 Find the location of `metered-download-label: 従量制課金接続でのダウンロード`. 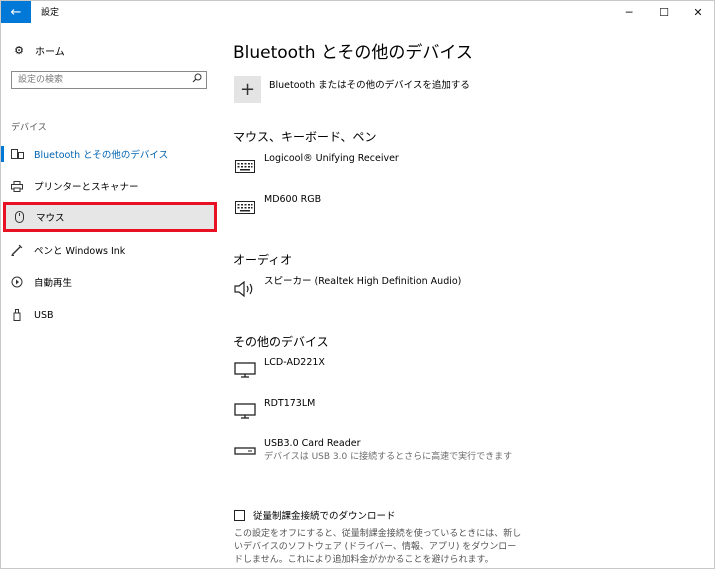

metered-download-label: 従量制課金接続でのダウンロード is located at coordinates (324, 516).